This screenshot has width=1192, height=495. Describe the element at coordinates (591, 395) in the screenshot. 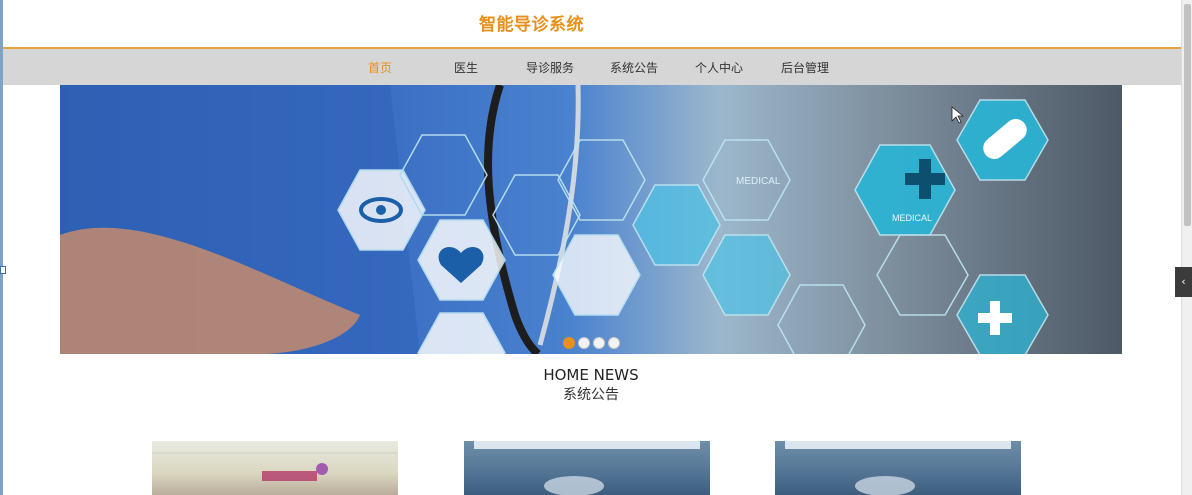

I see `section-title-cn: 系统公告` at that location.